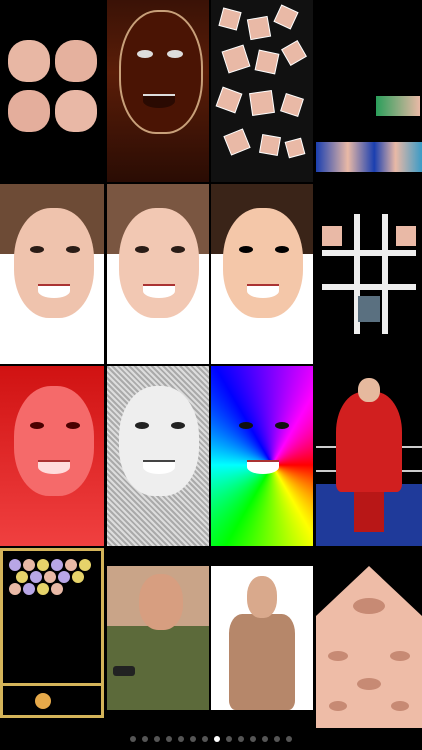  I want to click on tile-muscle-man, so click(262, 638).